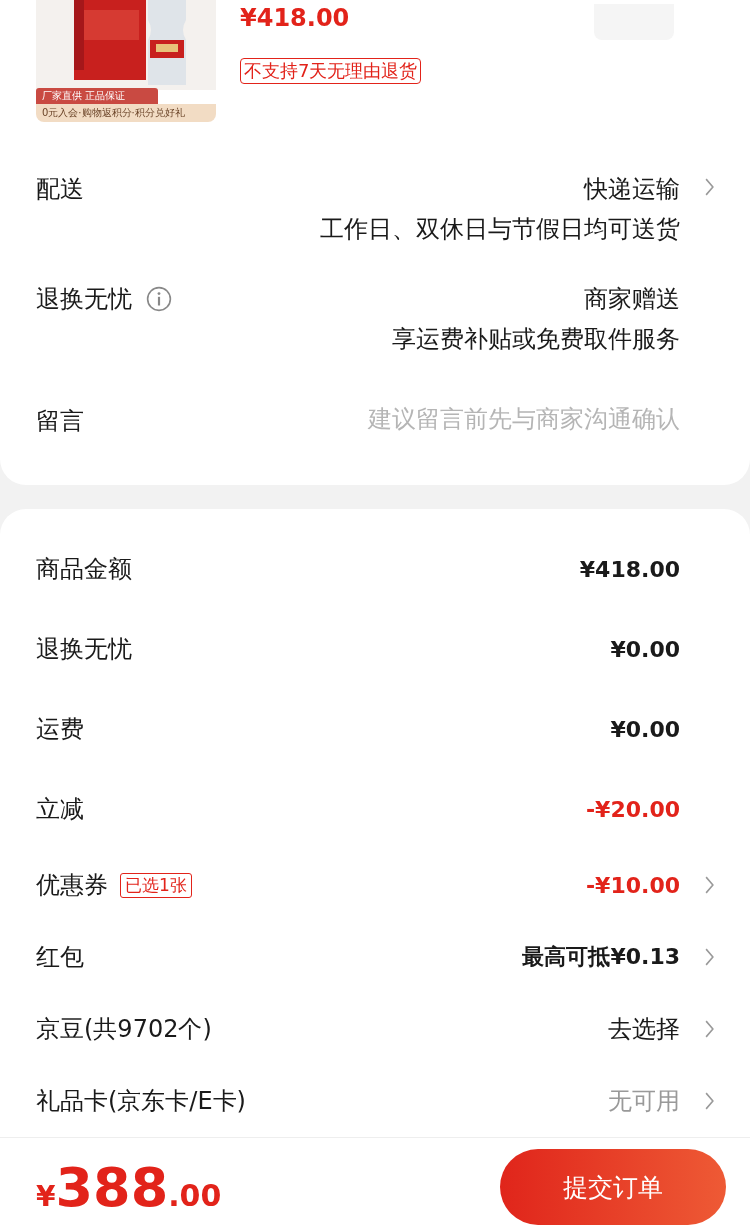 This screenshot has height=1229, width=750. I want to click on summary-label: 商品金额, so click(84, 569).